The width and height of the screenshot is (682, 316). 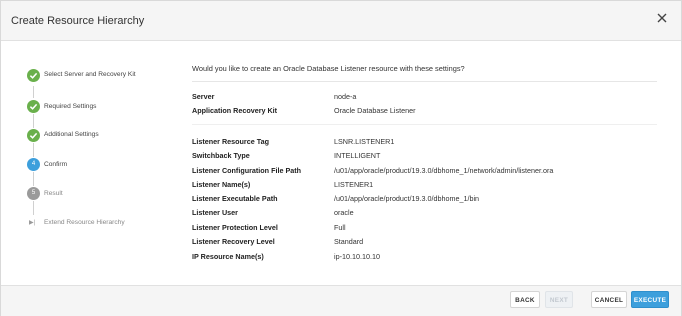 What do you see at coordinates (357, 256) in the screenshot?
I see `setting-value: ip-10.10.10.10` at bounding box center [357, 256].